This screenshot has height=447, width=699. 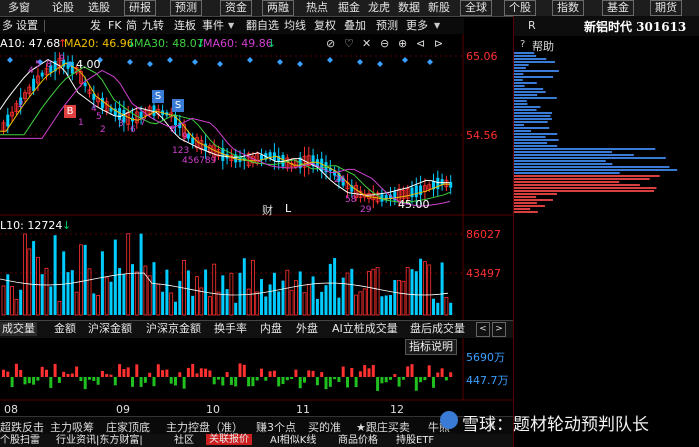 What do you see at coordinates (666, 8) in the screenshot?
I see `menu-futures: 期货` at bounding box center [666, 8].